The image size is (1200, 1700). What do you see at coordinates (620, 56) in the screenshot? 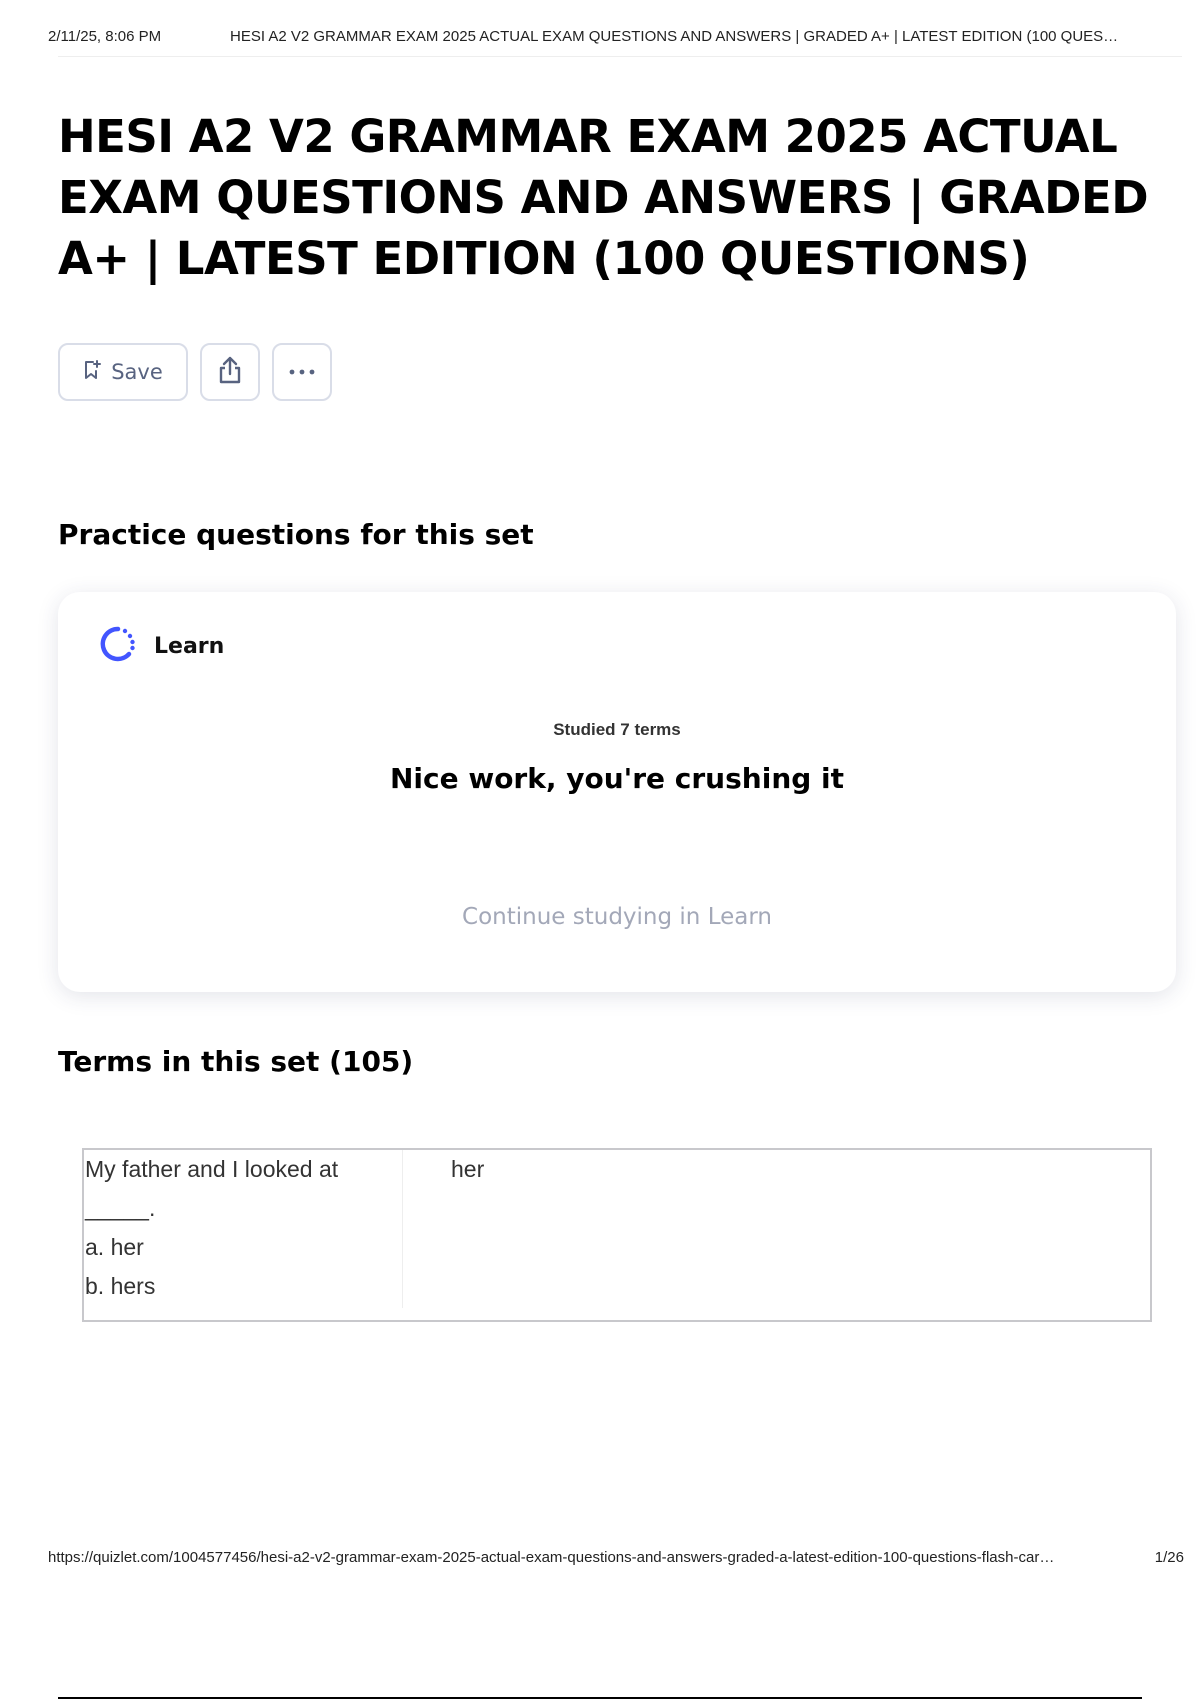
I see `header-divider` at bounding box center [620, 56].